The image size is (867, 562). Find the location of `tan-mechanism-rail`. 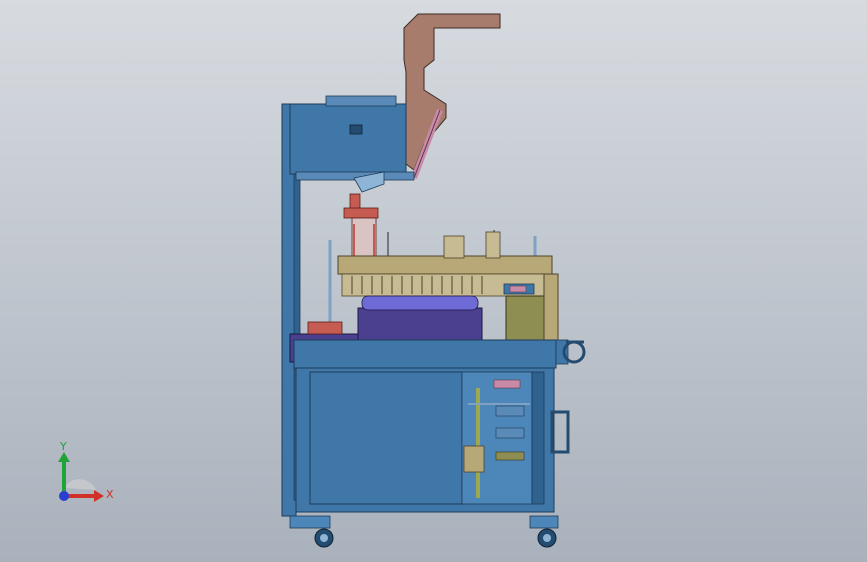

tan-mechanism-rail is located at coordinates (445, 265).